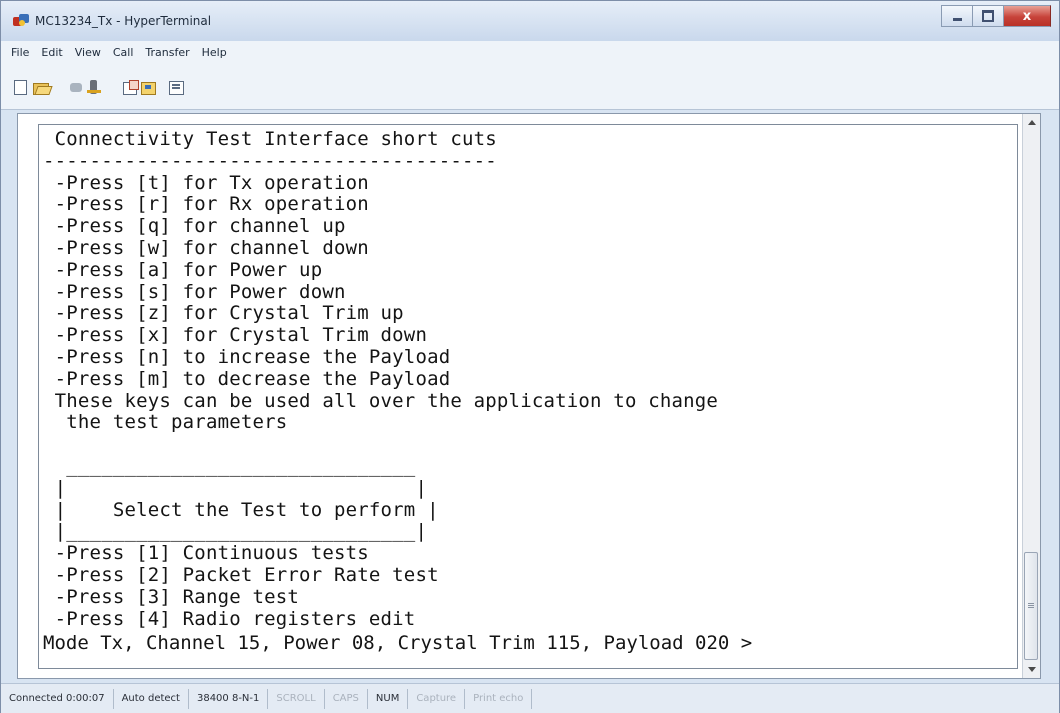 The image size is (1060, 713). What do you see at coordinates (1031, 122) in the screenshot?
I see `scroll-up-arrow-icon` at bounding box center [1031, 122].